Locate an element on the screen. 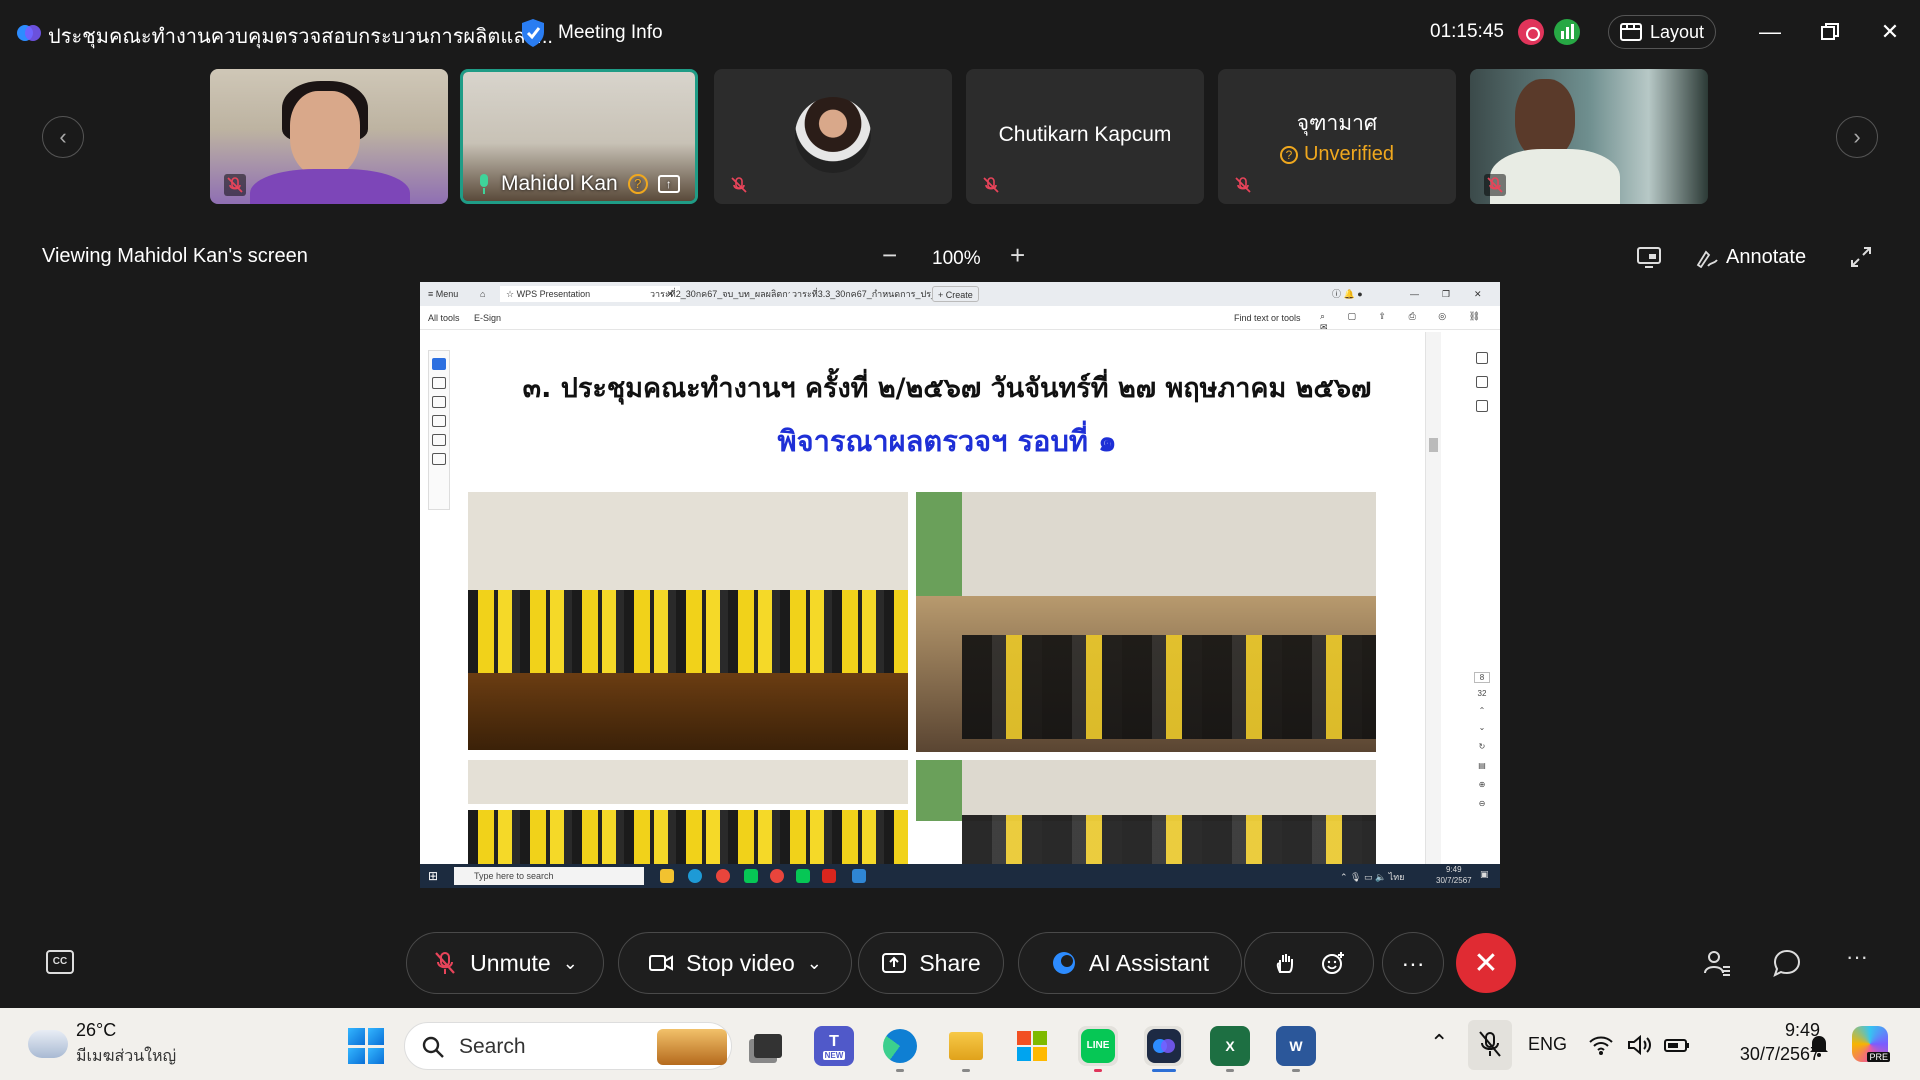  notification-bell-icon is located at coordinates (1819, 1045).